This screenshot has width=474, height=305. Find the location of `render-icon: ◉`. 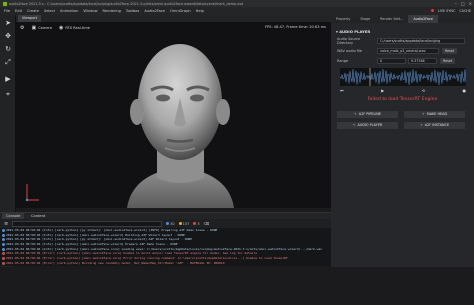

render-icon: ◉ is located at coordinates (61, 27).